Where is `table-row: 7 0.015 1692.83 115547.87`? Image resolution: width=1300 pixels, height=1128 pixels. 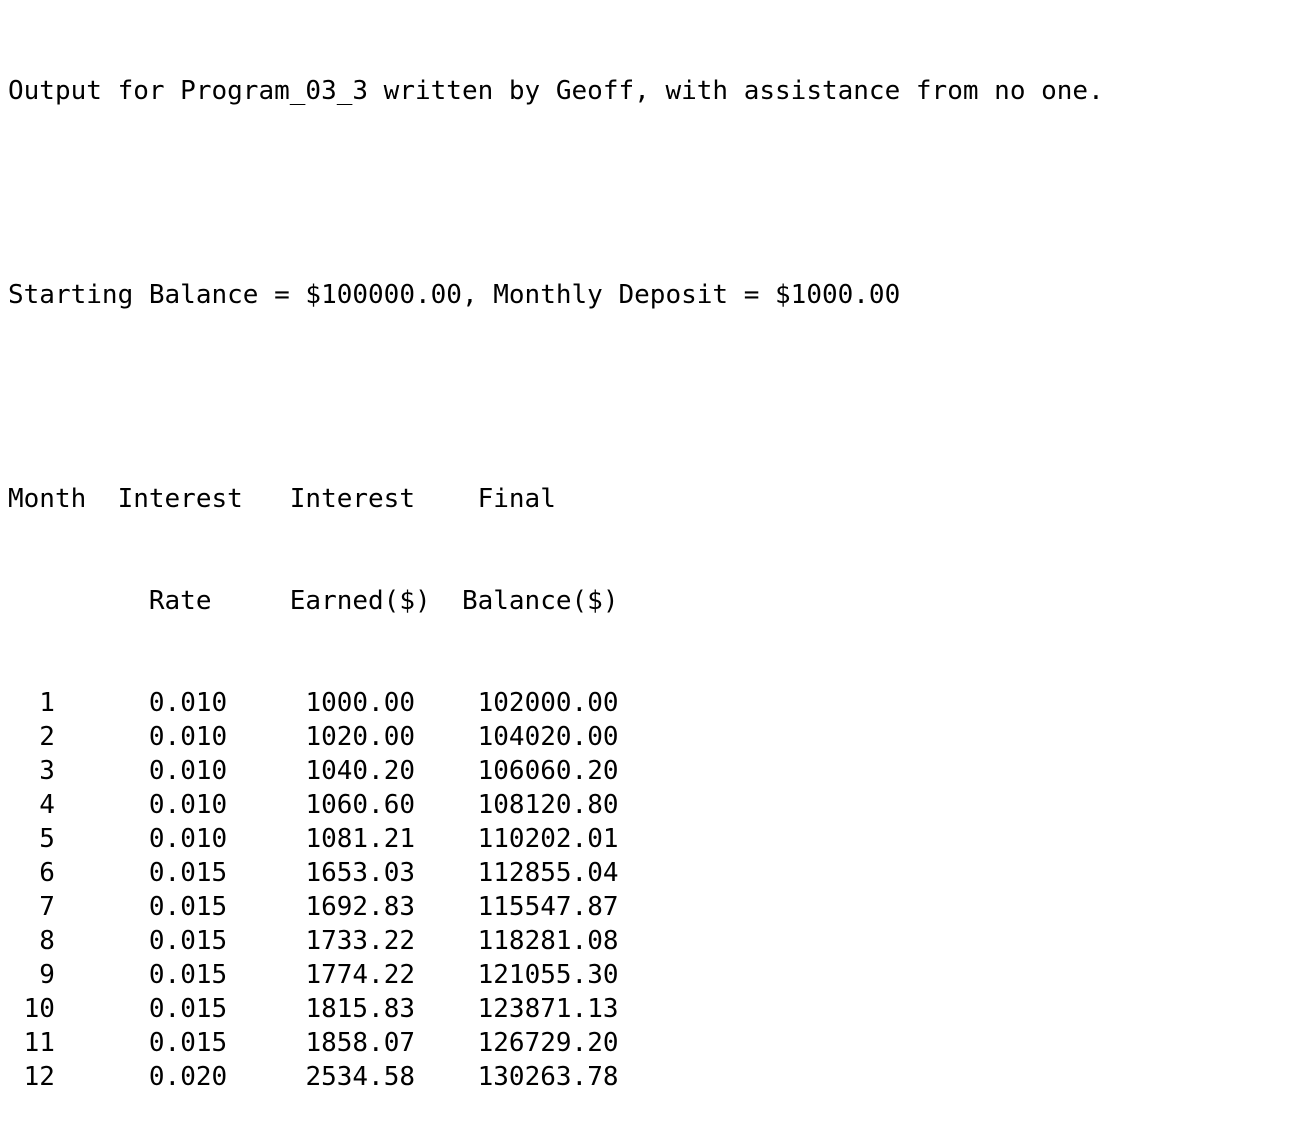
table-row: 7 0.015 1692.83 115547.87 is located at coordinates (556, 907).